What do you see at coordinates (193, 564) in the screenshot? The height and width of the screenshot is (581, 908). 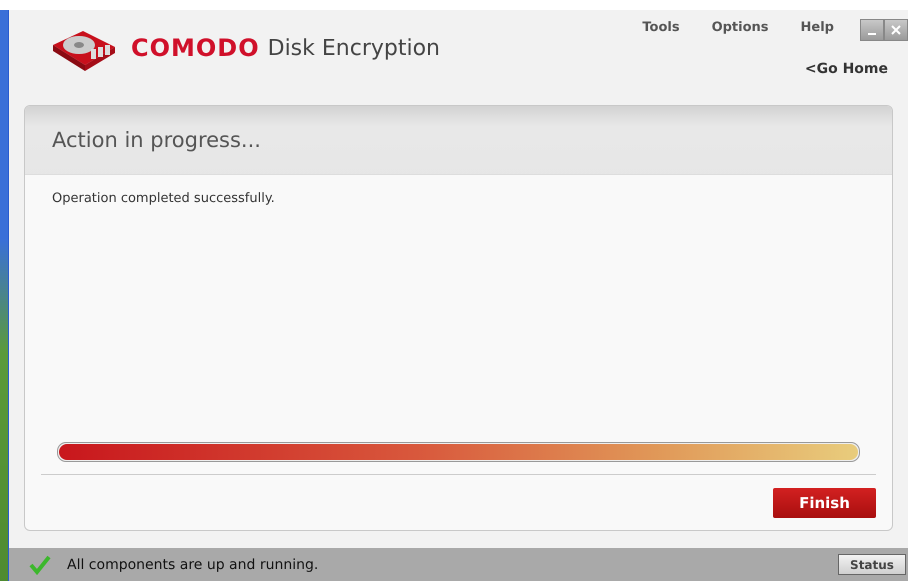 I see `status-text: All components are up and running.` at bounding box center [193, 564].